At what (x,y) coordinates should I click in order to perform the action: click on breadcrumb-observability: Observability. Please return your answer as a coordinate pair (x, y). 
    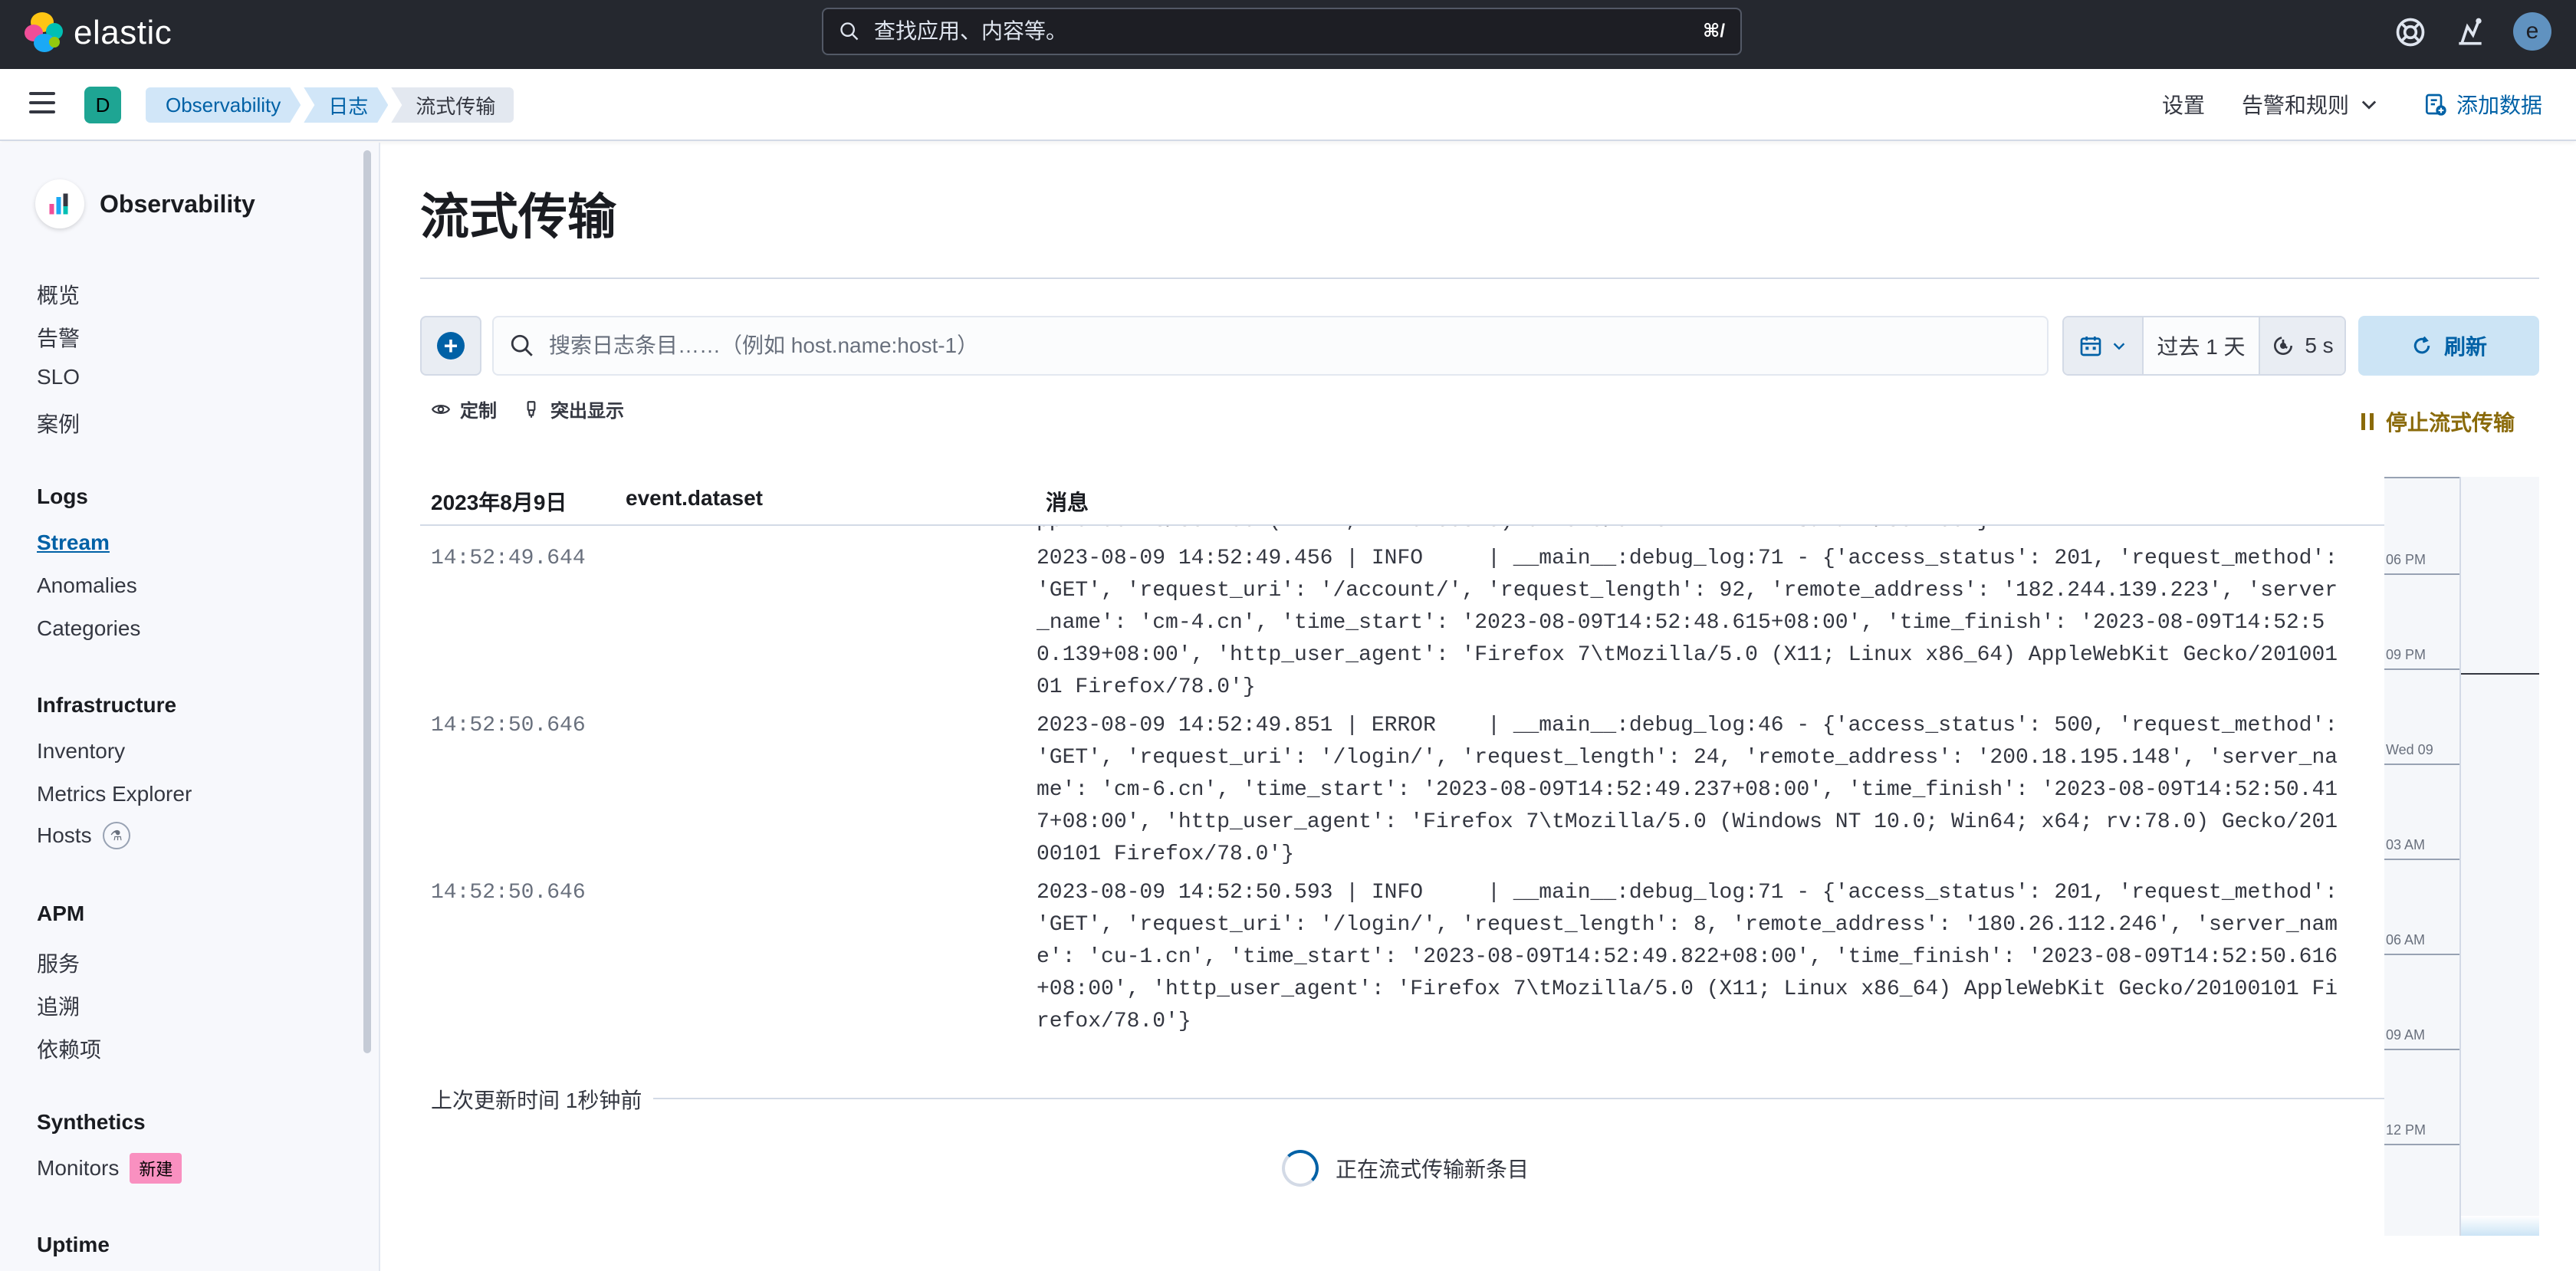
    Looking at the image, I should click on (224, 105).